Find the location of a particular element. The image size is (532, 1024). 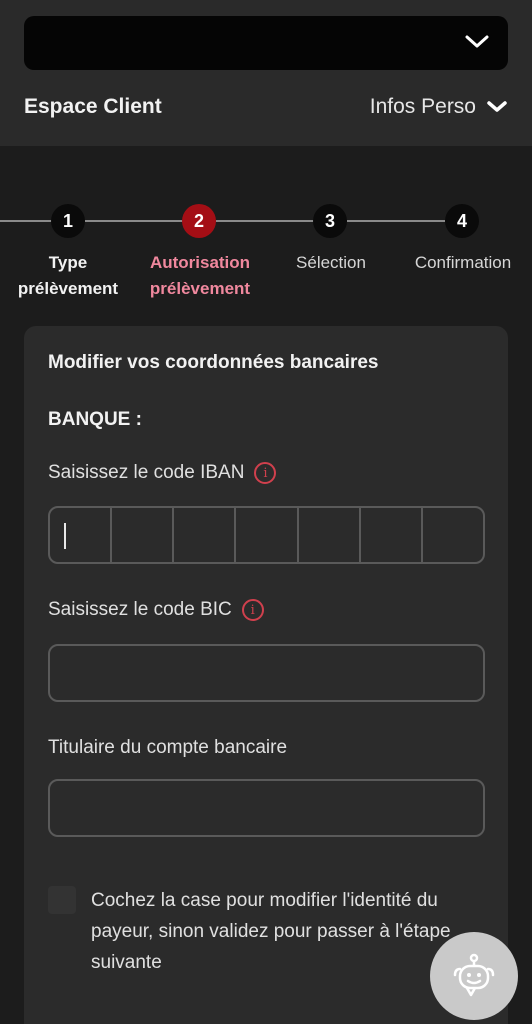

text-caret is located at coordinates (65, 536).